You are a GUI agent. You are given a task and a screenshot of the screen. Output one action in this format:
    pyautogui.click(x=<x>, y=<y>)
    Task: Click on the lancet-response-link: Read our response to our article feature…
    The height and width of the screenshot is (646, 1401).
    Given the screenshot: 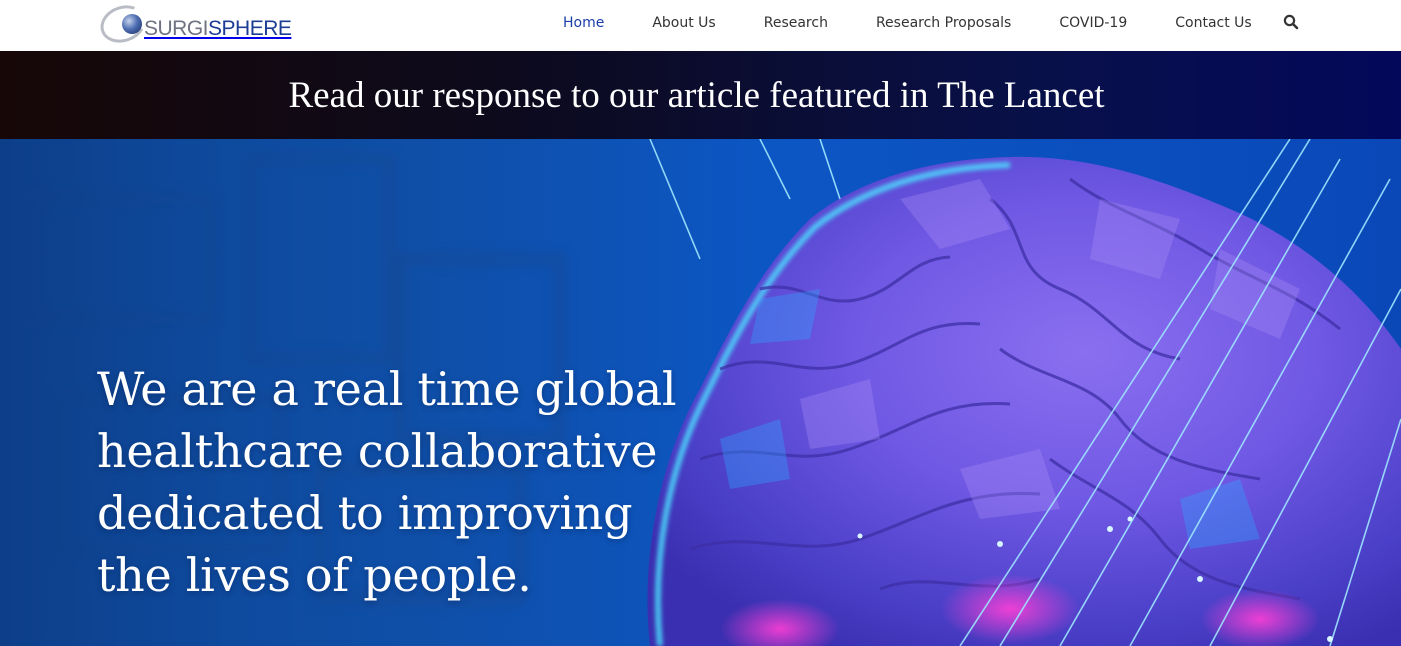 What is the action you would take?
    pyautogui.click(x=700, y=95)
    